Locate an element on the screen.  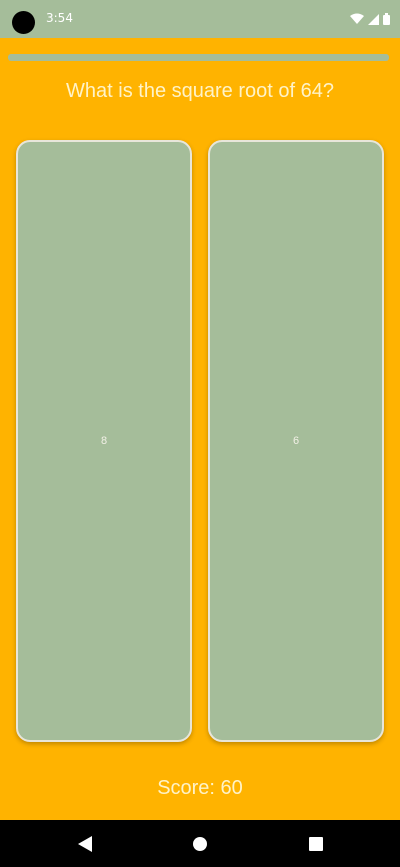
home-icon is located at coordinates (200, 844).